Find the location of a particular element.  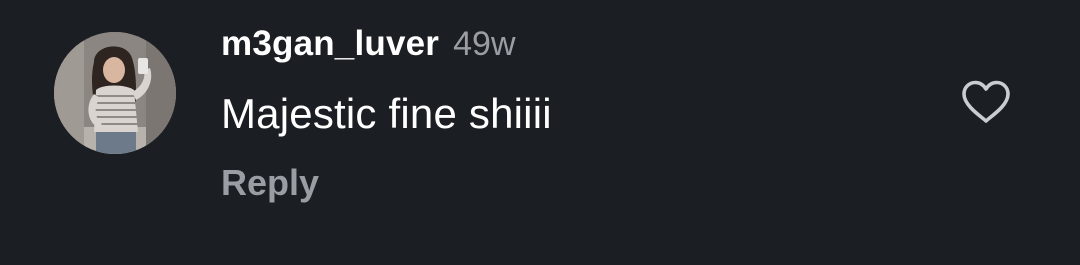

comment-header: m3gan_luver 49w is located at coordinates (368, 47).